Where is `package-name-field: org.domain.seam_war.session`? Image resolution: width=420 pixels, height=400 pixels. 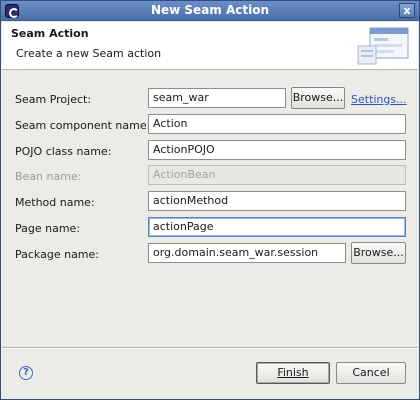 package-name-field: org.domain.seam_war.session is located at coordinates (247, 253).